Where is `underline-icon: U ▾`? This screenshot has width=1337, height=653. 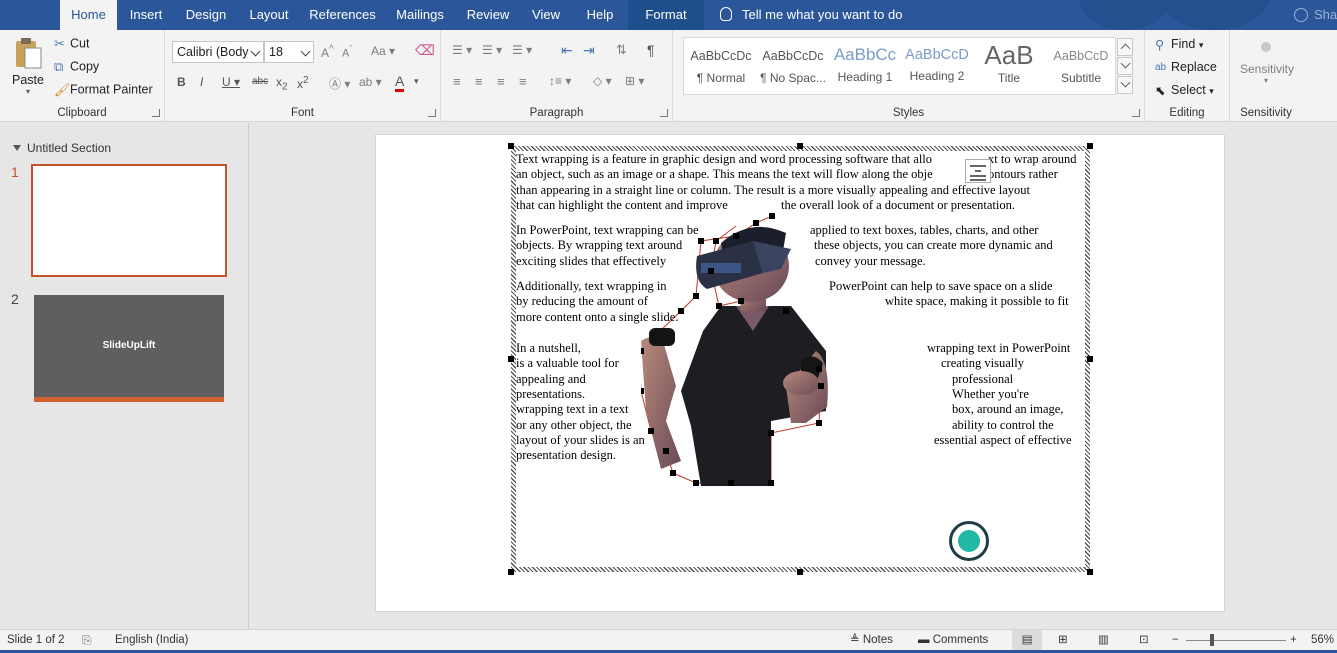 underline-icon: U ▾ is located at coordinates (231, 82).